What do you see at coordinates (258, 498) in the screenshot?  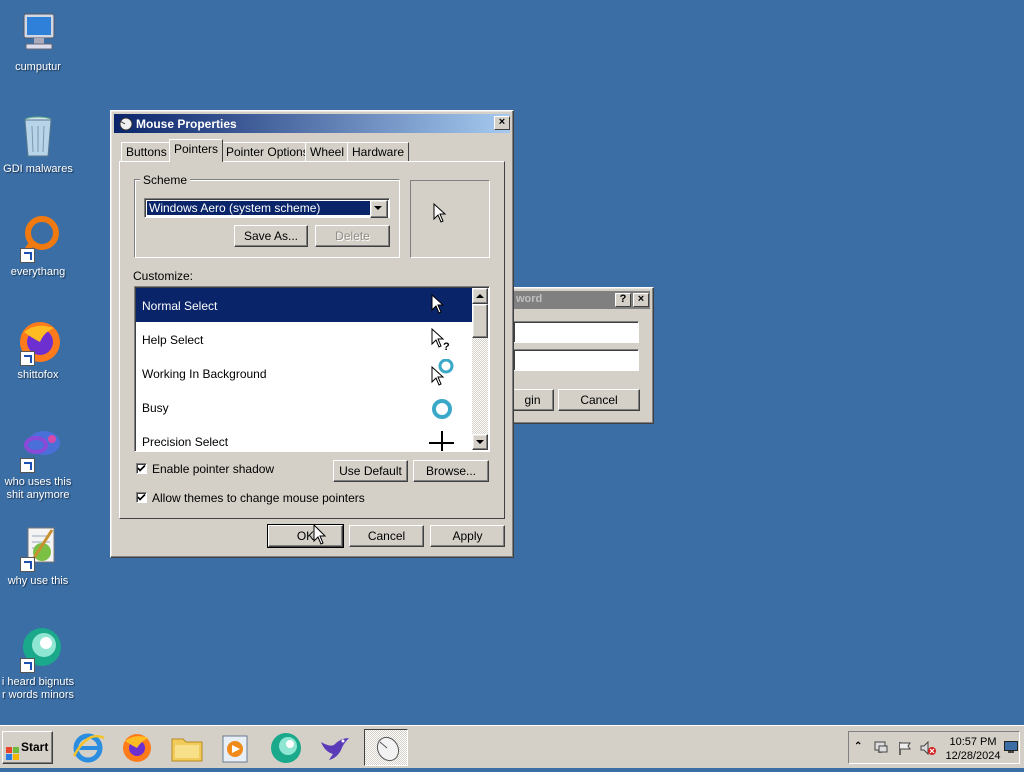 I see `allow-themes-label: Allow themes to change mouse pointers` at bounding box center [258, 498].